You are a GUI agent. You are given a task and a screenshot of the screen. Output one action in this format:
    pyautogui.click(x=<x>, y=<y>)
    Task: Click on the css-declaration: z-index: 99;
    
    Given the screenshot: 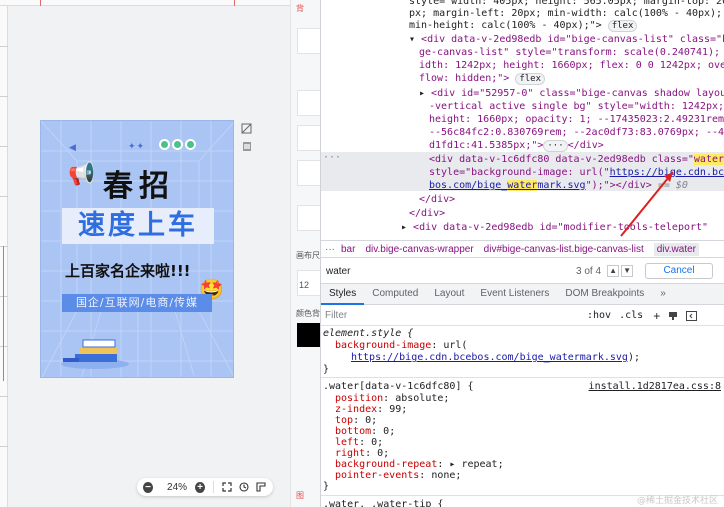 What is the action you would take?
    pyautogui.click(x=371, y=409)
    